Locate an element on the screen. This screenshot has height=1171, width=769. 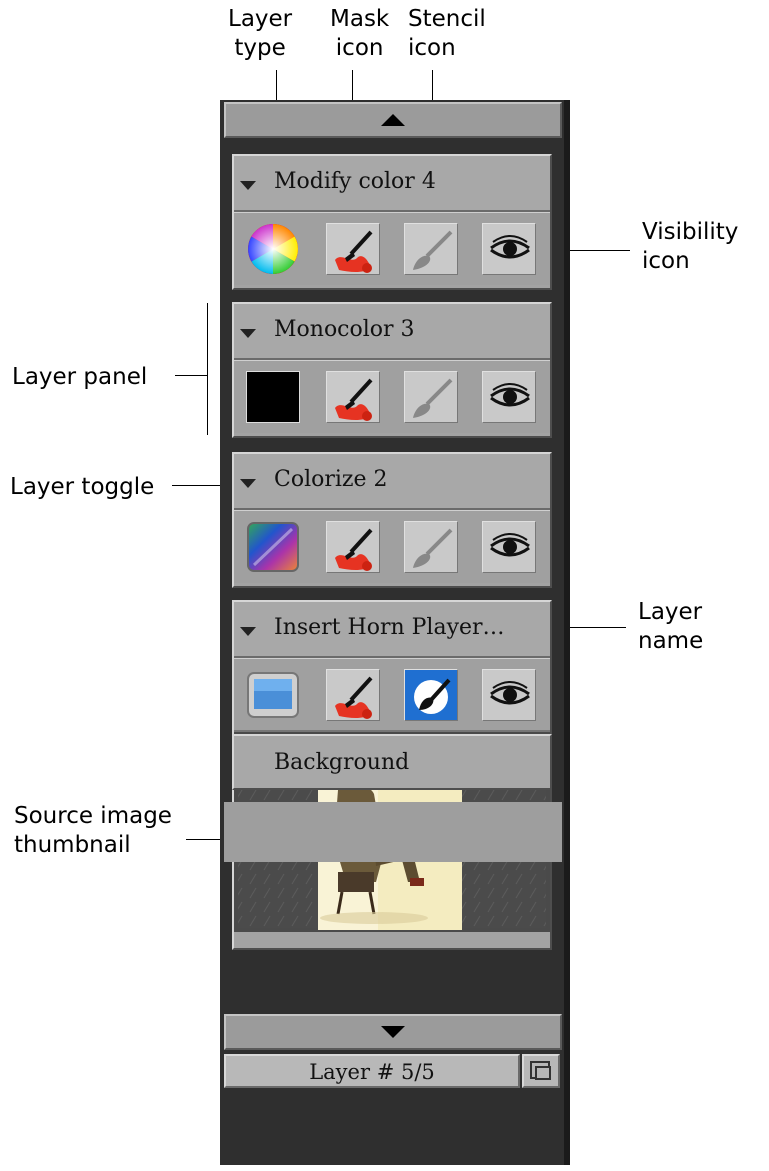
layer-header: Monocolor 3 is located at coordinates (392, 332).